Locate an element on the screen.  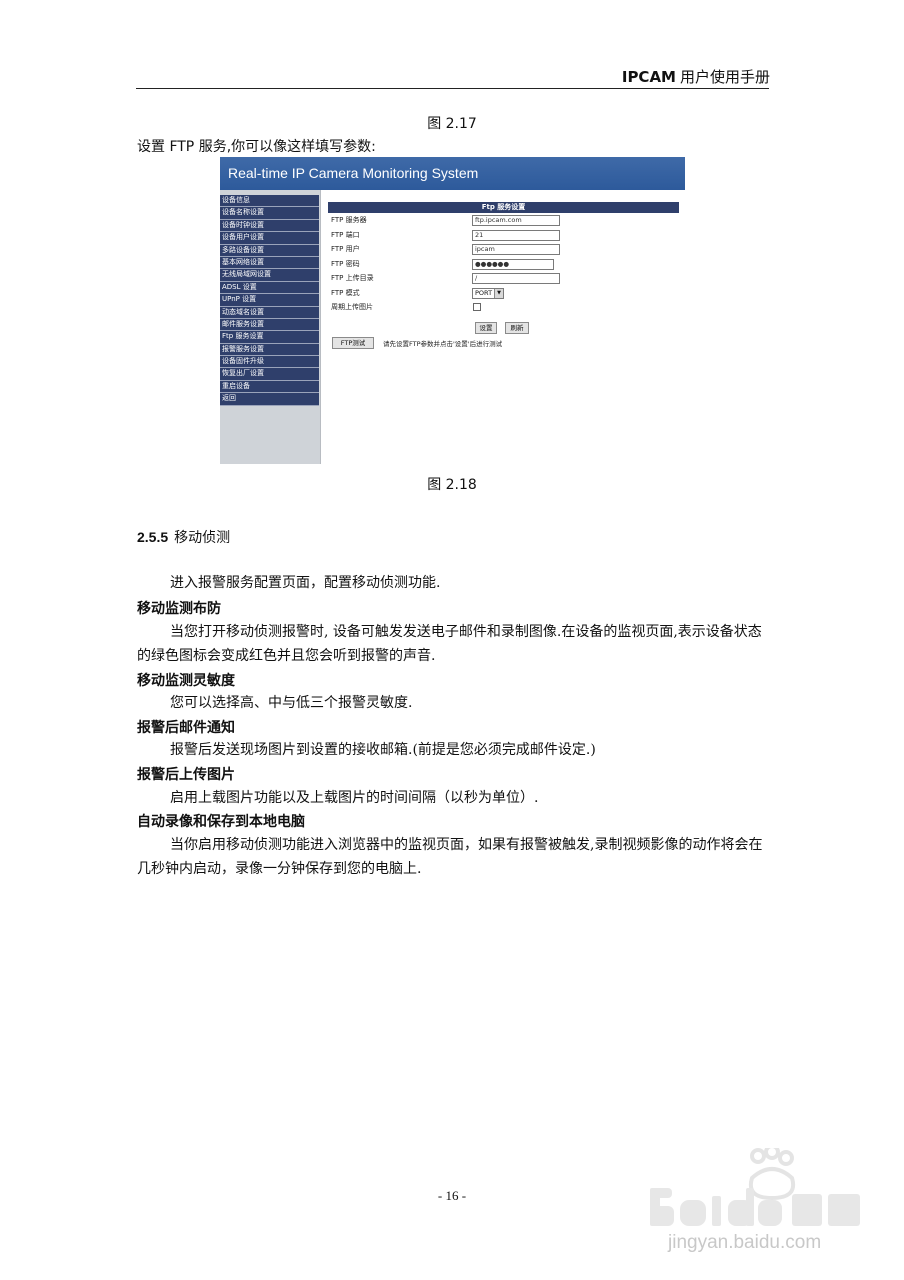
header-rule is located at coordinates (452, 88).